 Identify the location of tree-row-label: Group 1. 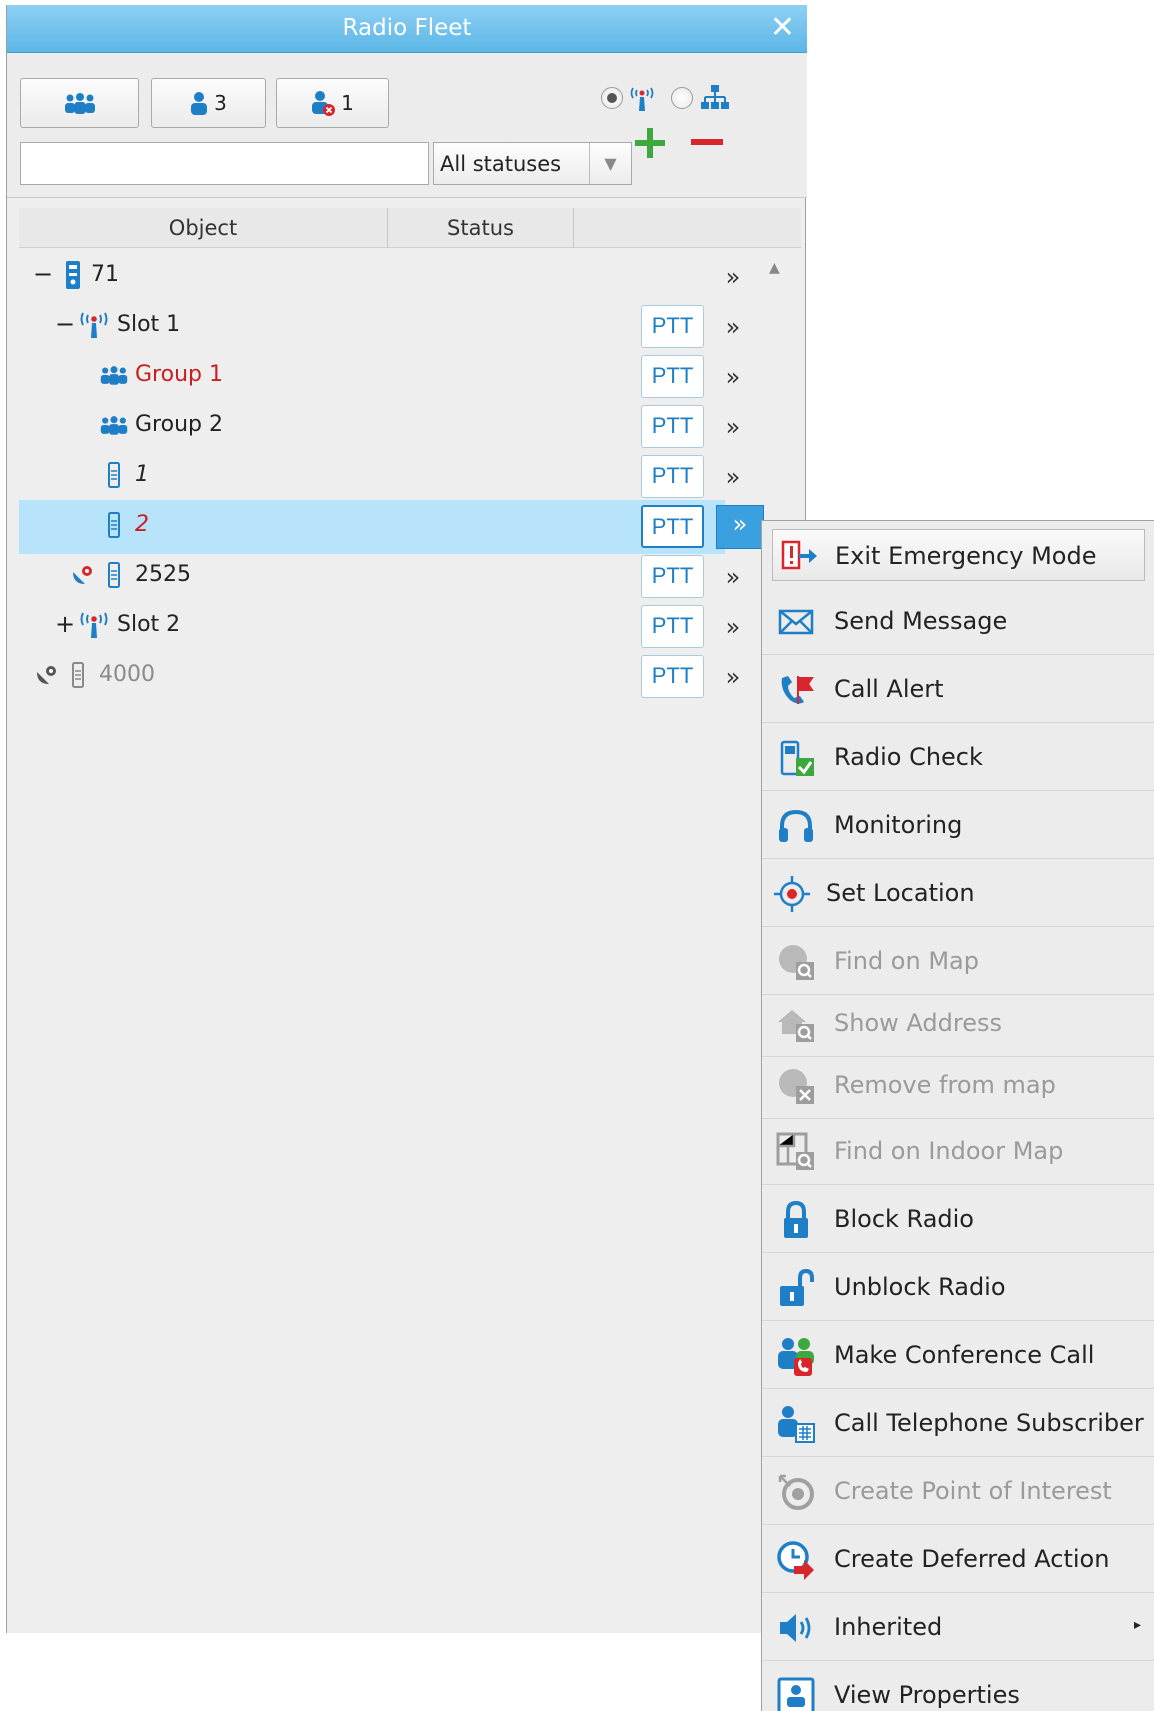
(179, 374).